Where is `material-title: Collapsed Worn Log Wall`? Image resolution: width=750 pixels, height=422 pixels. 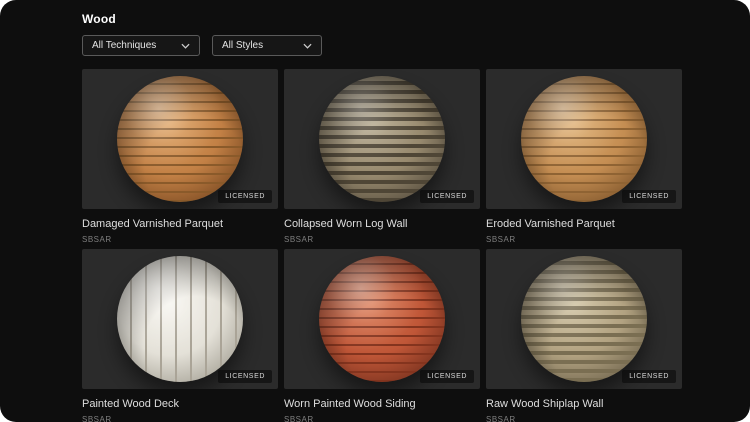
material-title: Collapsed Worn Log Wall is located at coordinates (346, 224).